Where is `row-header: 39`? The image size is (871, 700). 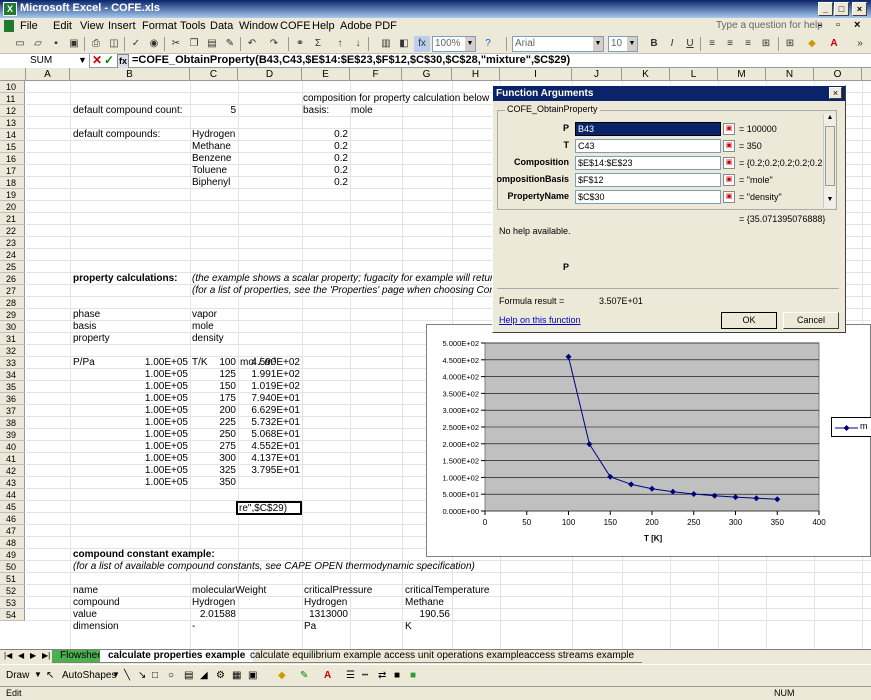 row-header: 39 is located at coordinates (12, 435).